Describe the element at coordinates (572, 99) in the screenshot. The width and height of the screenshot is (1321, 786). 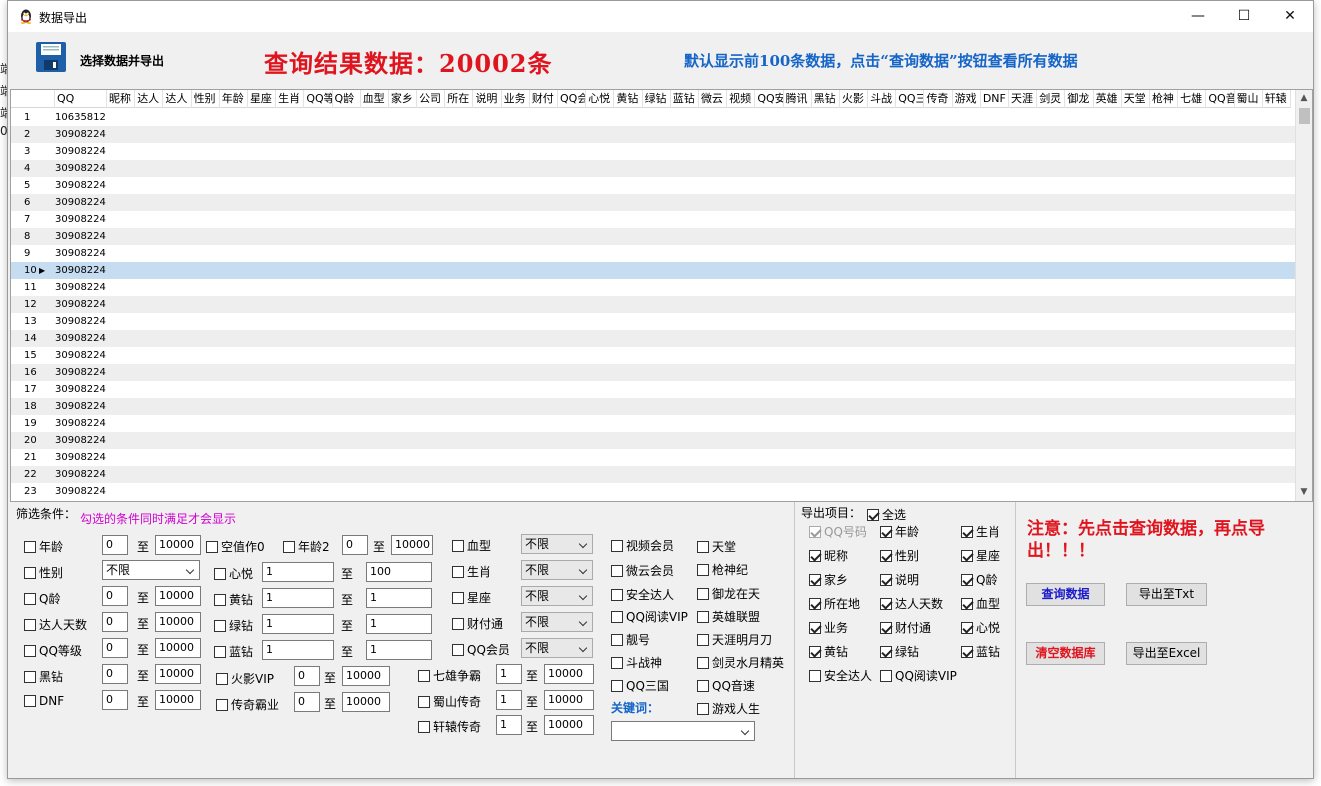
I see `column-header: QQ会` at that location.